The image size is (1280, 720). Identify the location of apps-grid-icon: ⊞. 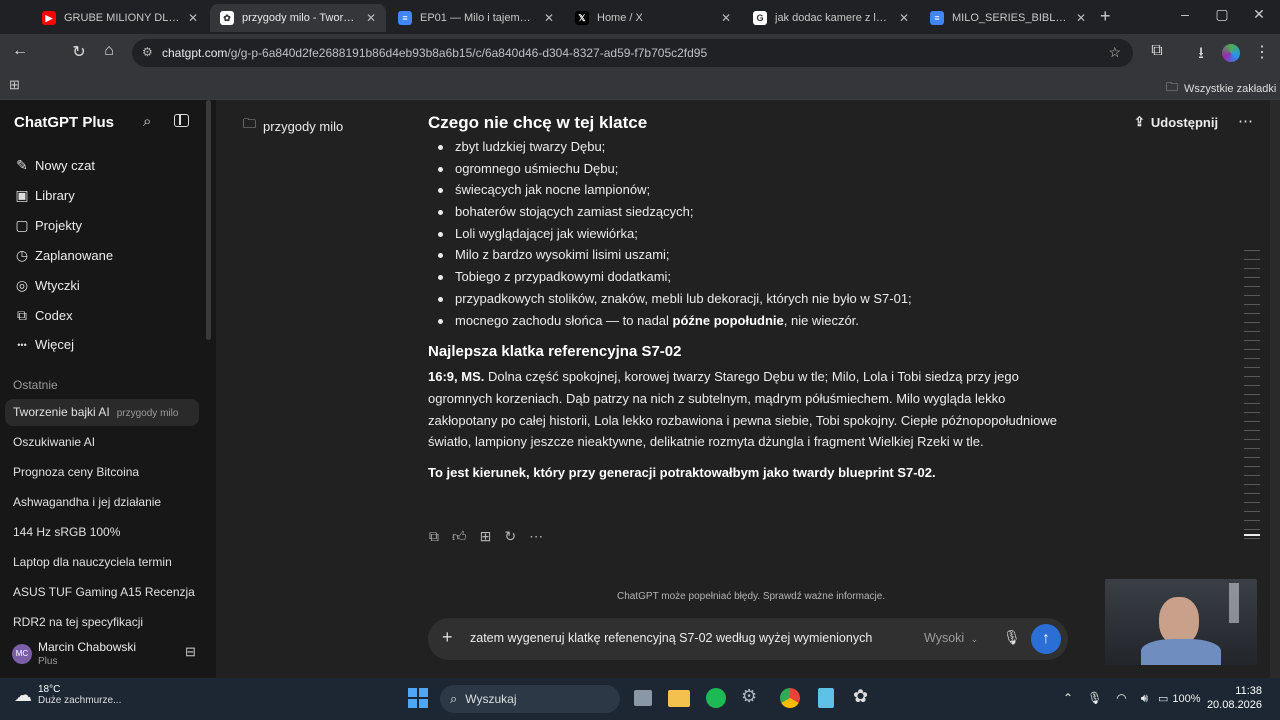
(14, 85).